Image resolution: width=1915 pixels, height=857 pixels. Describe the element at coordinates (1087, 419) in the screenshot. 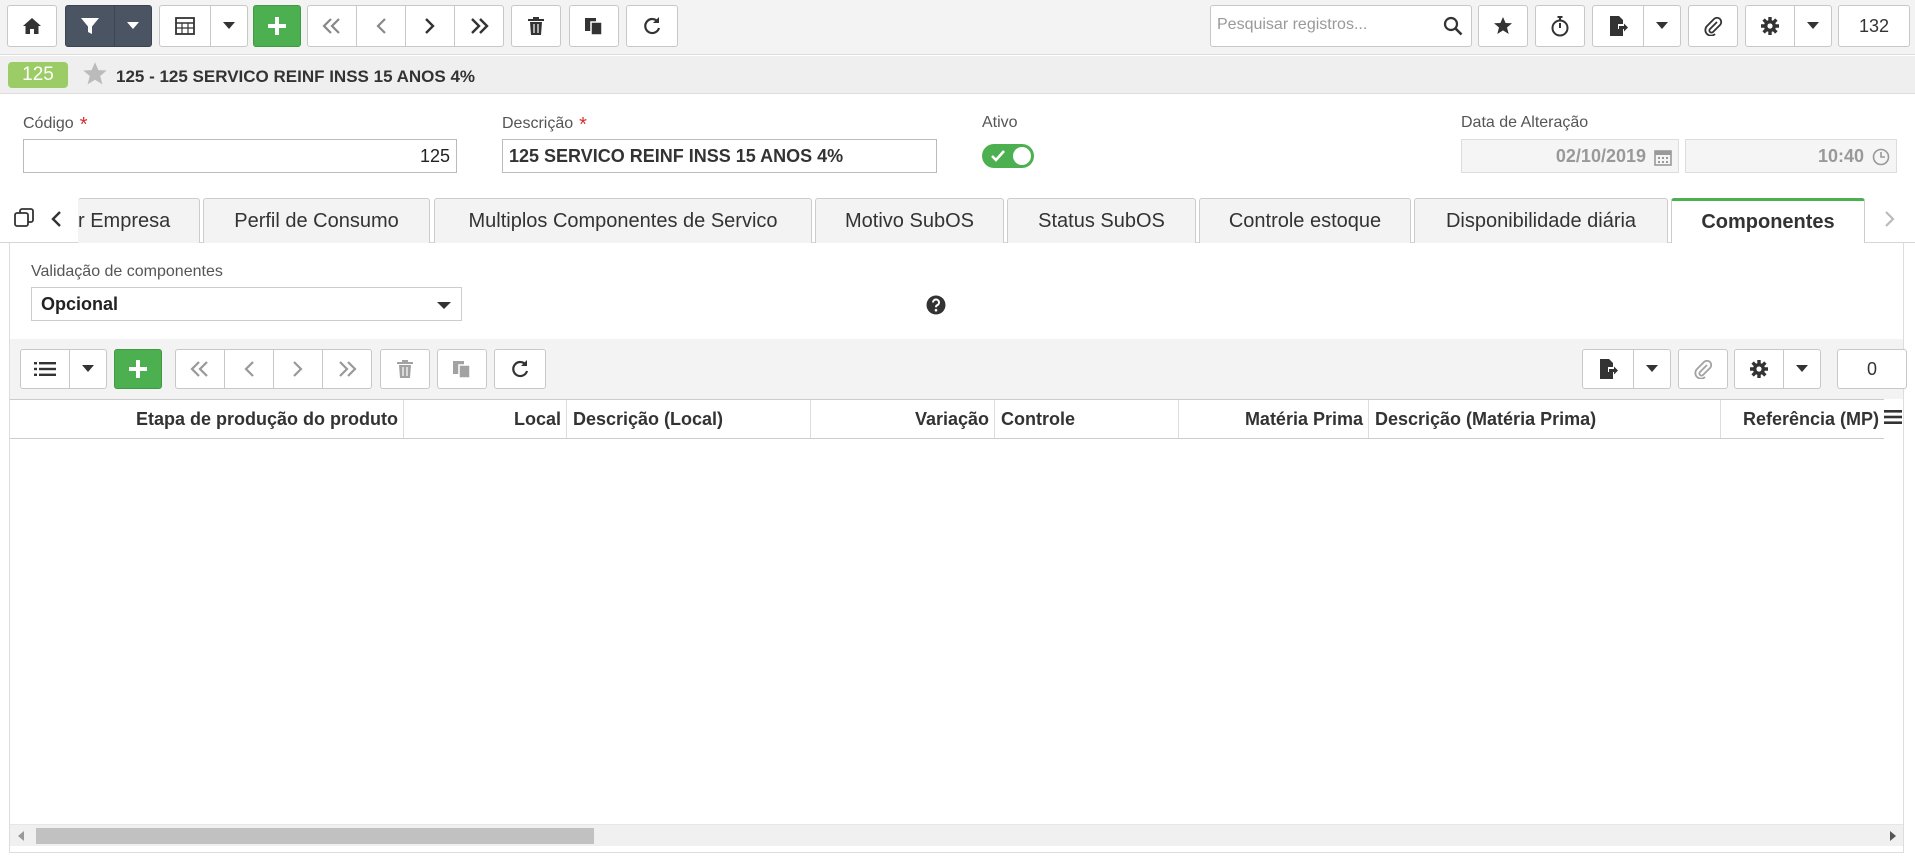

I see `column-header-controle: Controle` at that location.